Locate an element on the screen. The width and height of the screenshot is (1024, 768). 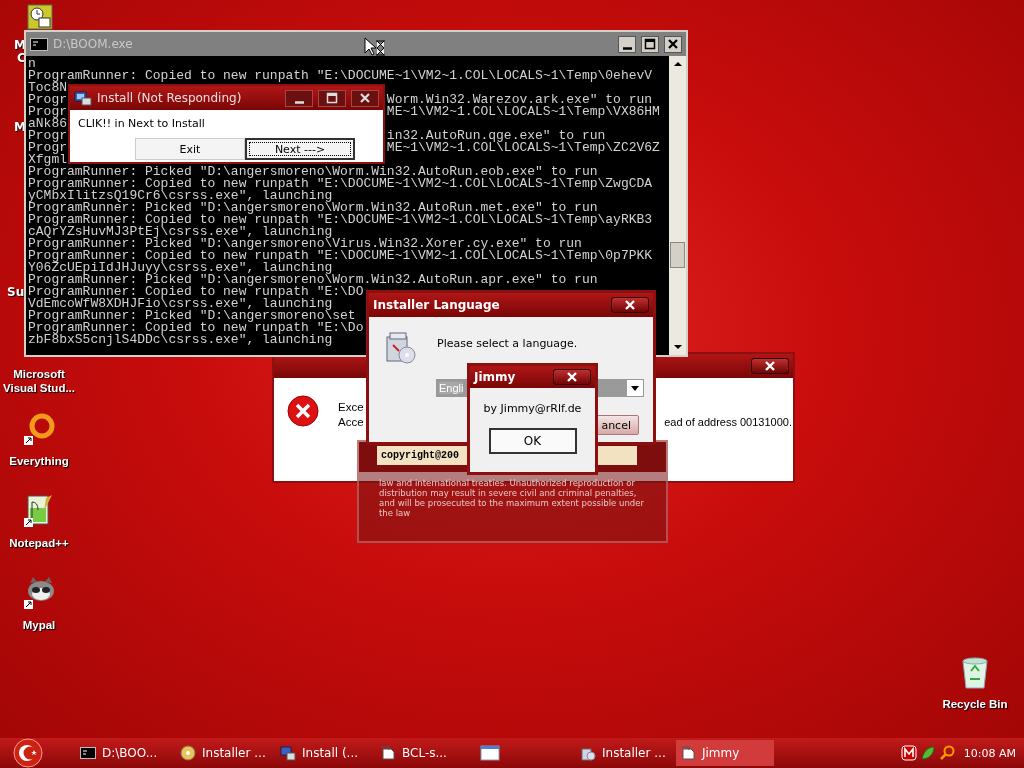
window-title: Installer Language is located at coordinates (436, 305).